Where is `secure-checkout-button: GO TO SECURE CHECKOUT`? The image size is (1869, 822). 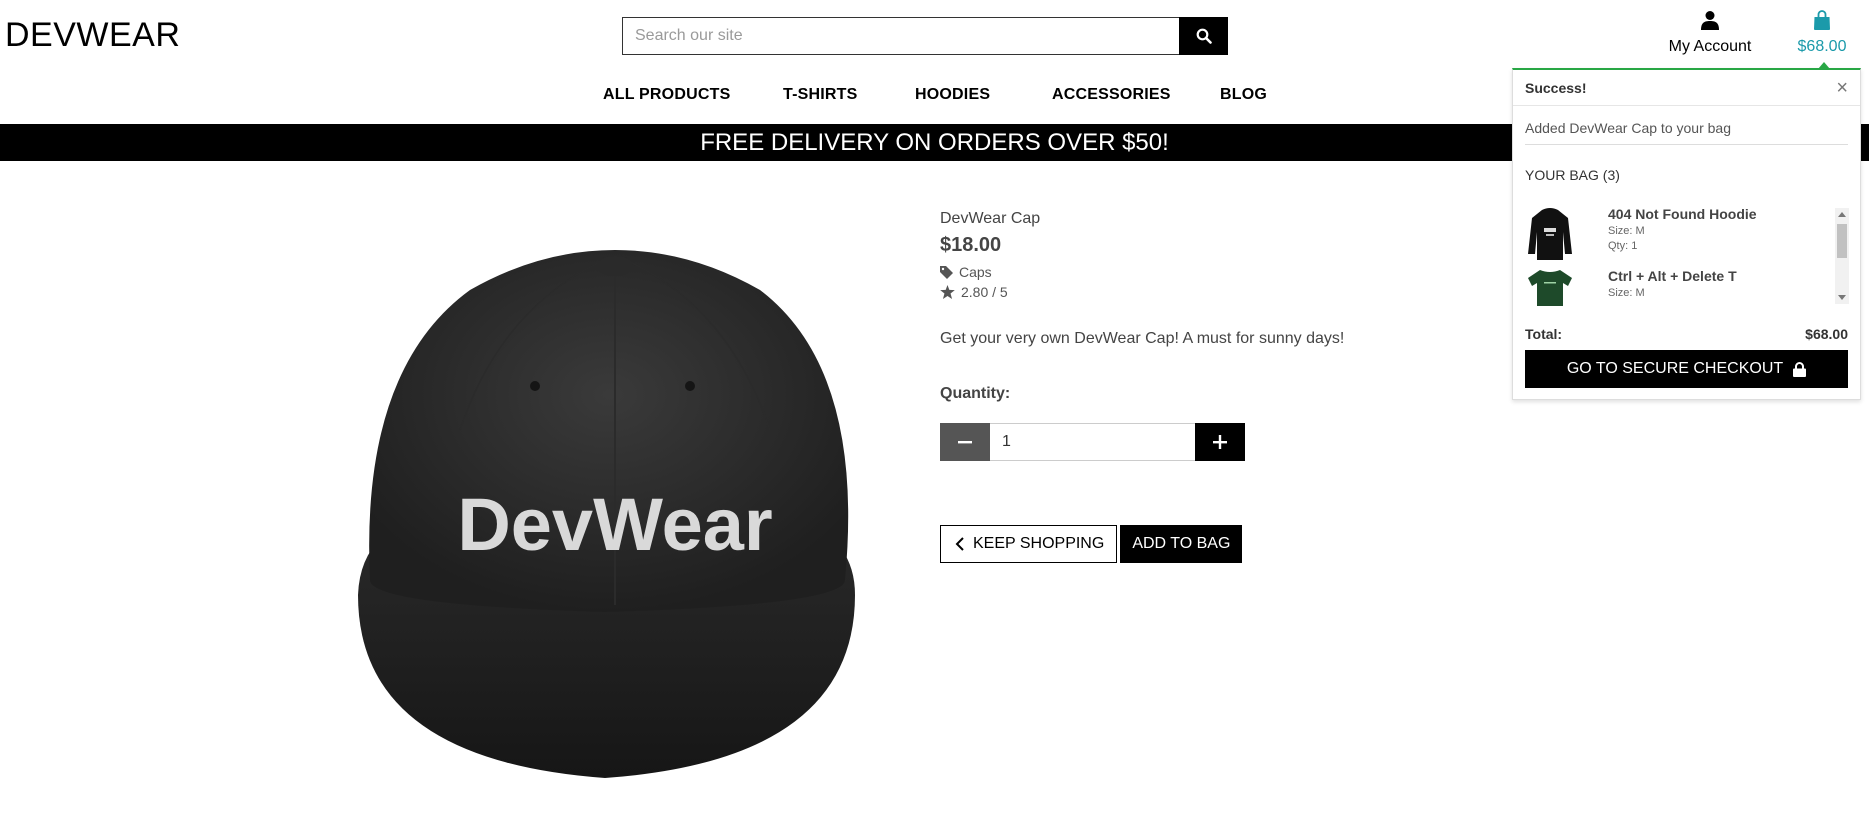
secure-checkout-button: GO TO SECURE CHECKOUT is located at coordinates (1686, 369).